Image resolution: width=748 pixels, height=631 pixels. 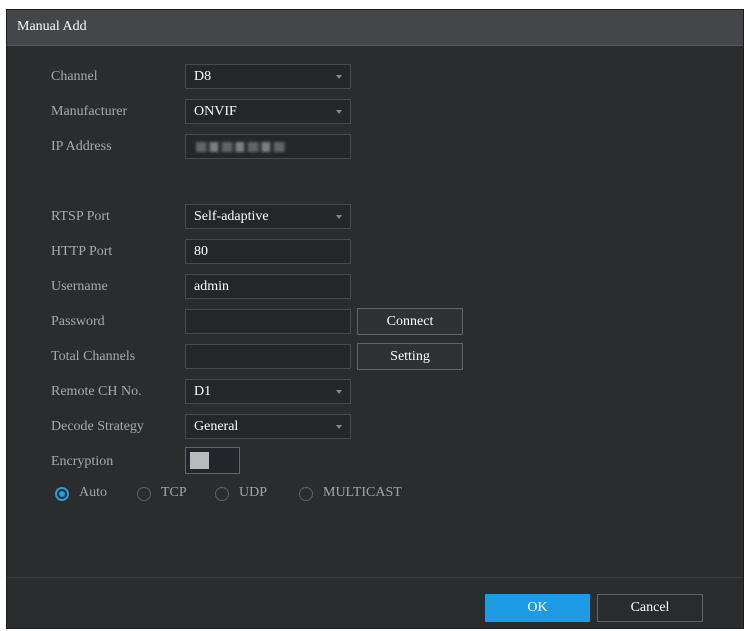 I want to click on radio-auto: Auto, so click(x=90, y=495).